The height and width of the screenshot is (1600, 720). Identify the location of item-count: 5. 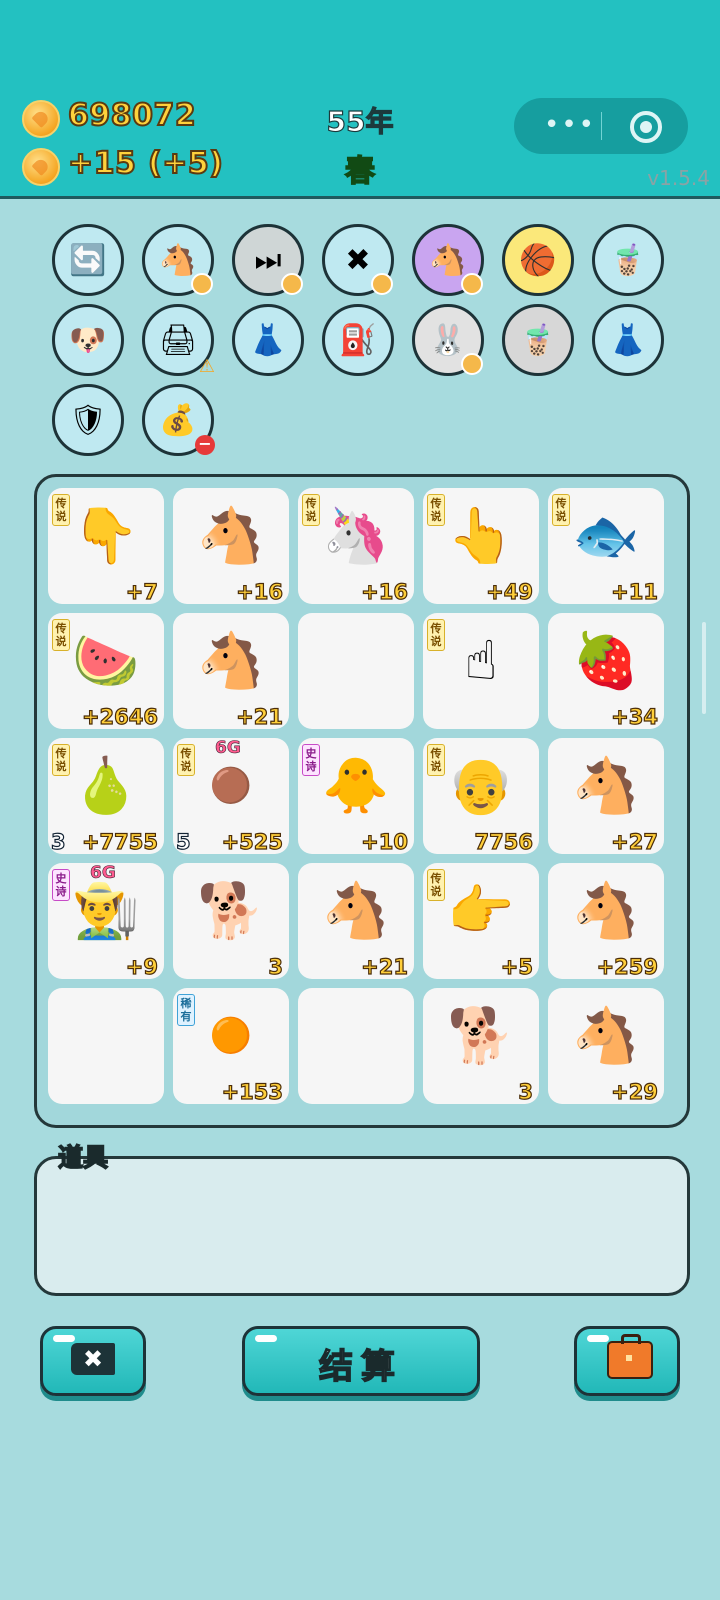
(183, 841).